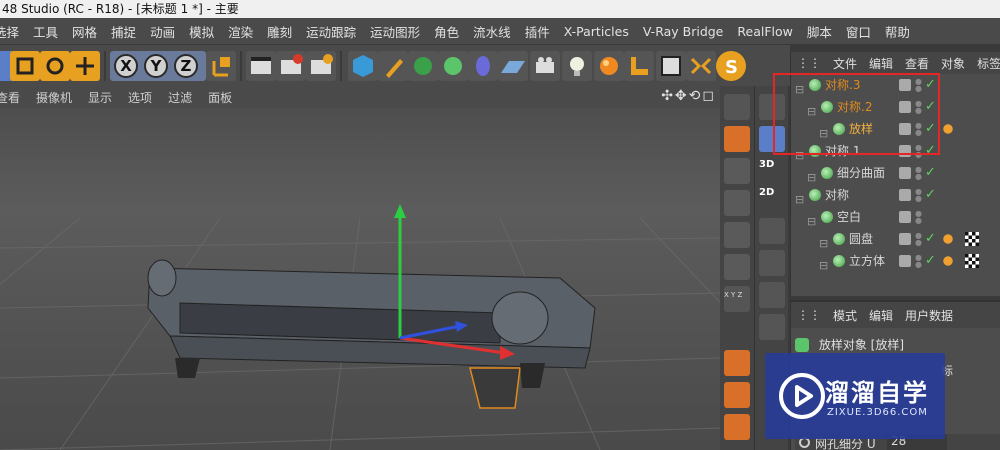  What do you see at coordinates (240, 31) in the screenshot?
I see `menu-item: 渲染` at bounding box center [240, 31].